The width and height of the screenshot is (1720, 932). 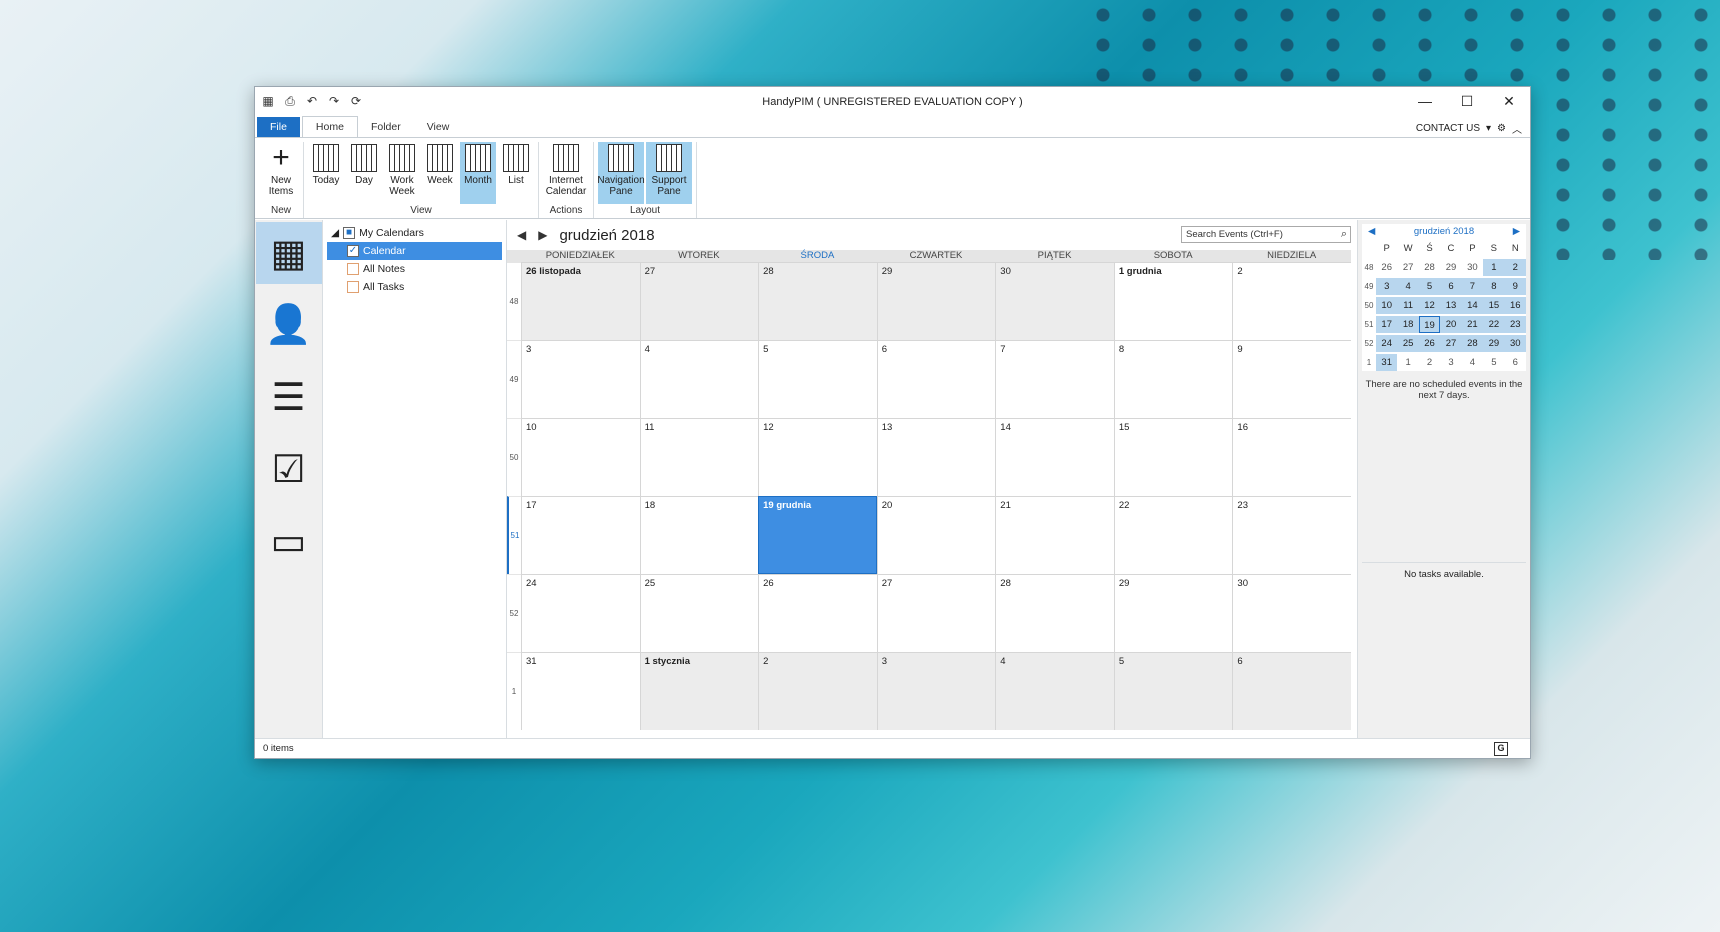 I want to click on collapse-triangle-icon: ◢, so click(x=335, y=233).